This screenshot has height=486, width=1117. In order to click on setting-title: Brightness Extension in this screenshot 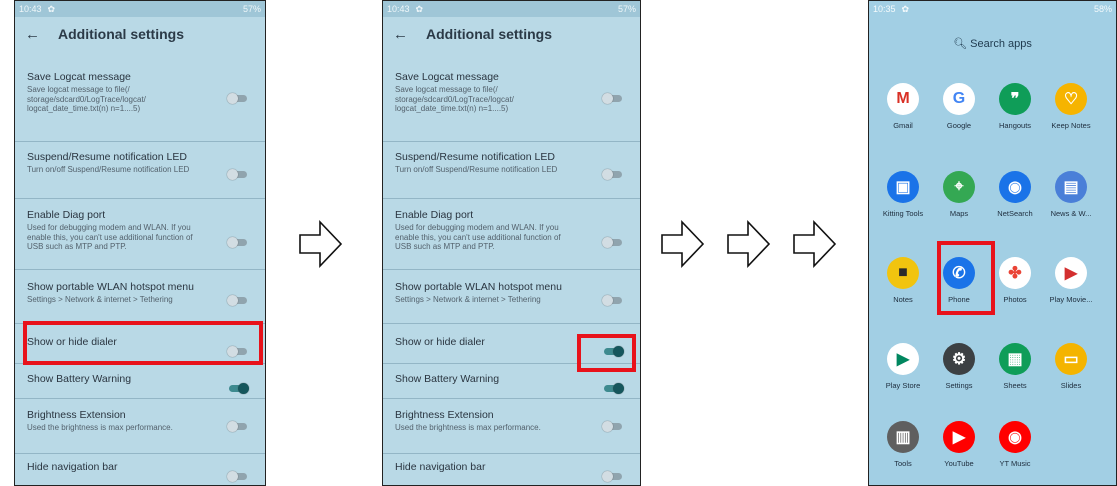, I will do `click(444, 415)`.